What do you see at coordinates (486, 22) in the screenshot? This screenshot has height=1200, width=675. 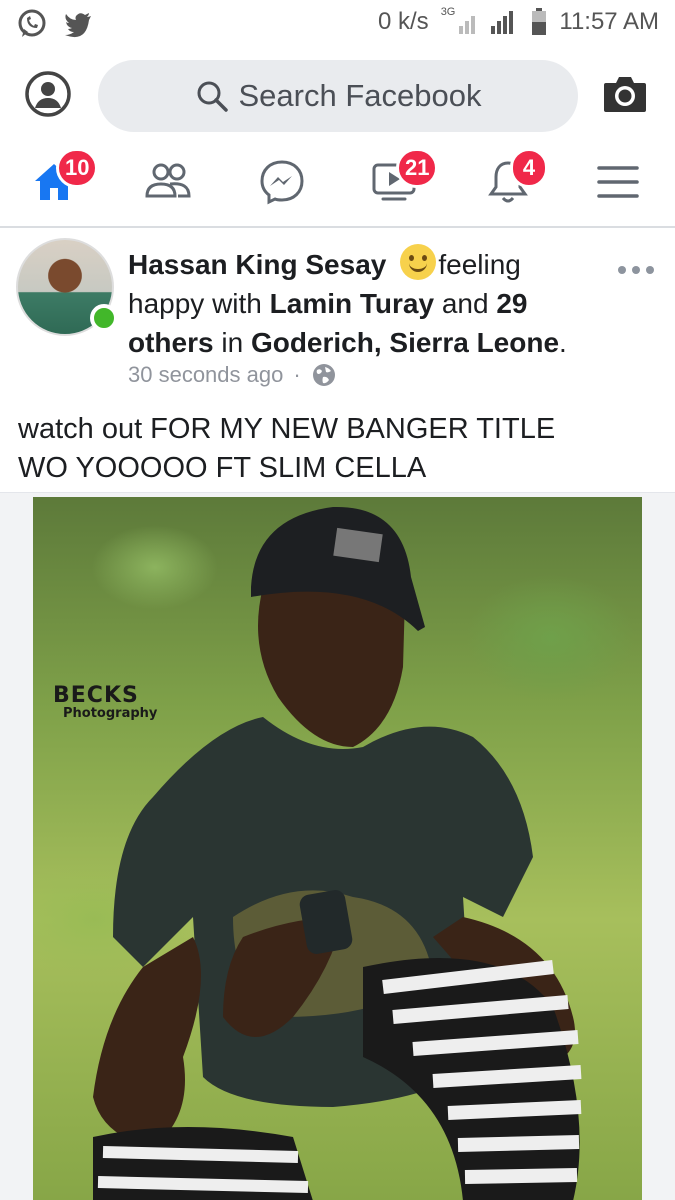 I see `signal-icon` at bounding box center [486, 22].